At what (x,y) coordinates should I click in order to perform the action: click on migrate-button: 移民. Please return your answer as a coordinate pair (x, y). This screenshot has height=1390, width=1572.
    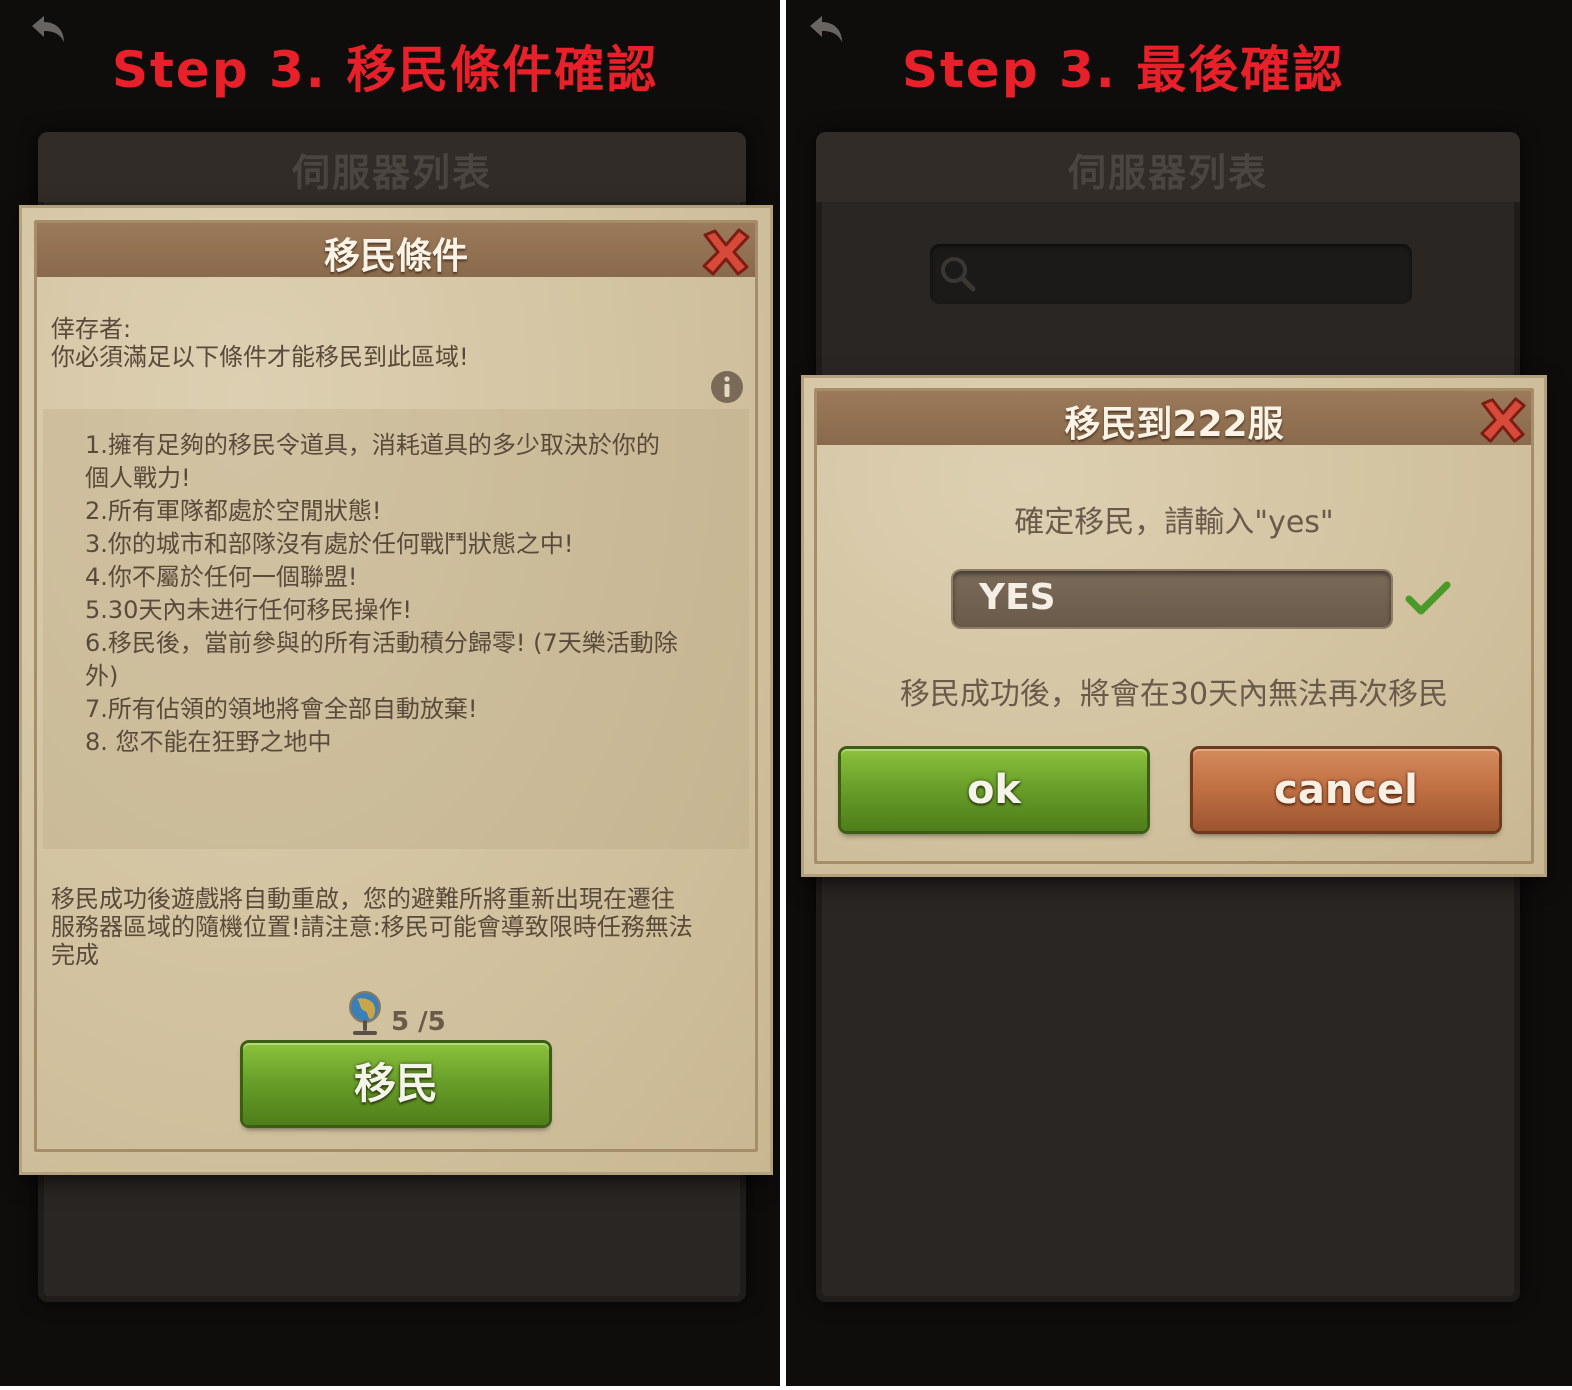
    Looking at the image, I should click on (396, 1084).